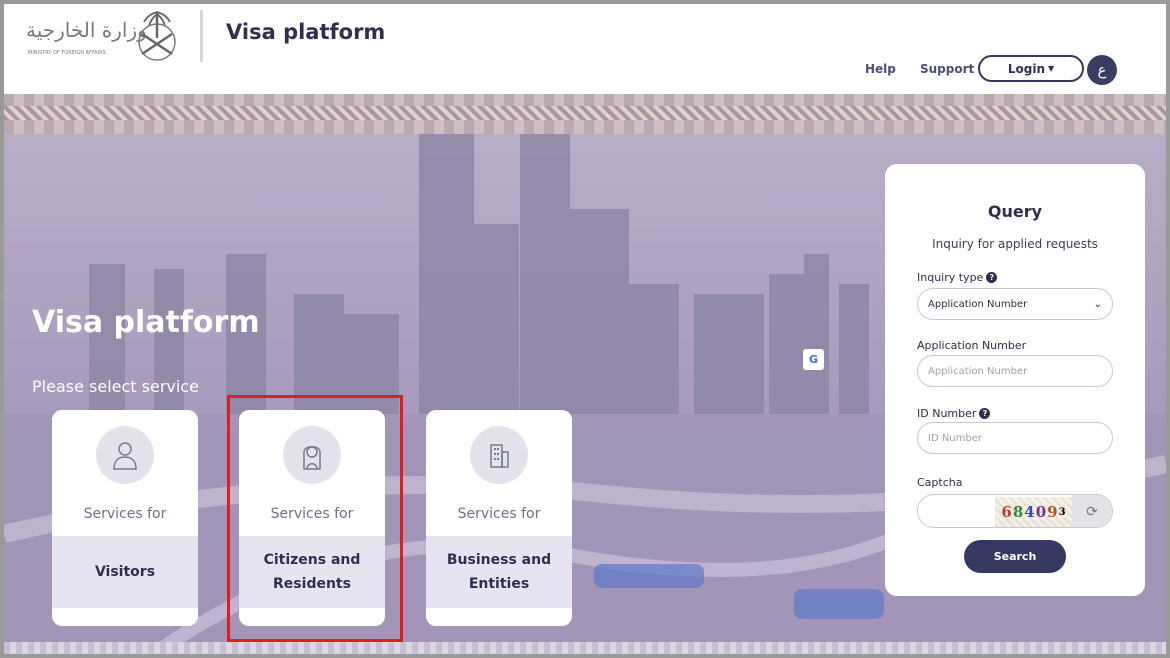 This screenshot has width=1170, height=658. Describe the element at coordinates (1053, 512) in the screenshot. I see `captcha-char: 9` at that location.